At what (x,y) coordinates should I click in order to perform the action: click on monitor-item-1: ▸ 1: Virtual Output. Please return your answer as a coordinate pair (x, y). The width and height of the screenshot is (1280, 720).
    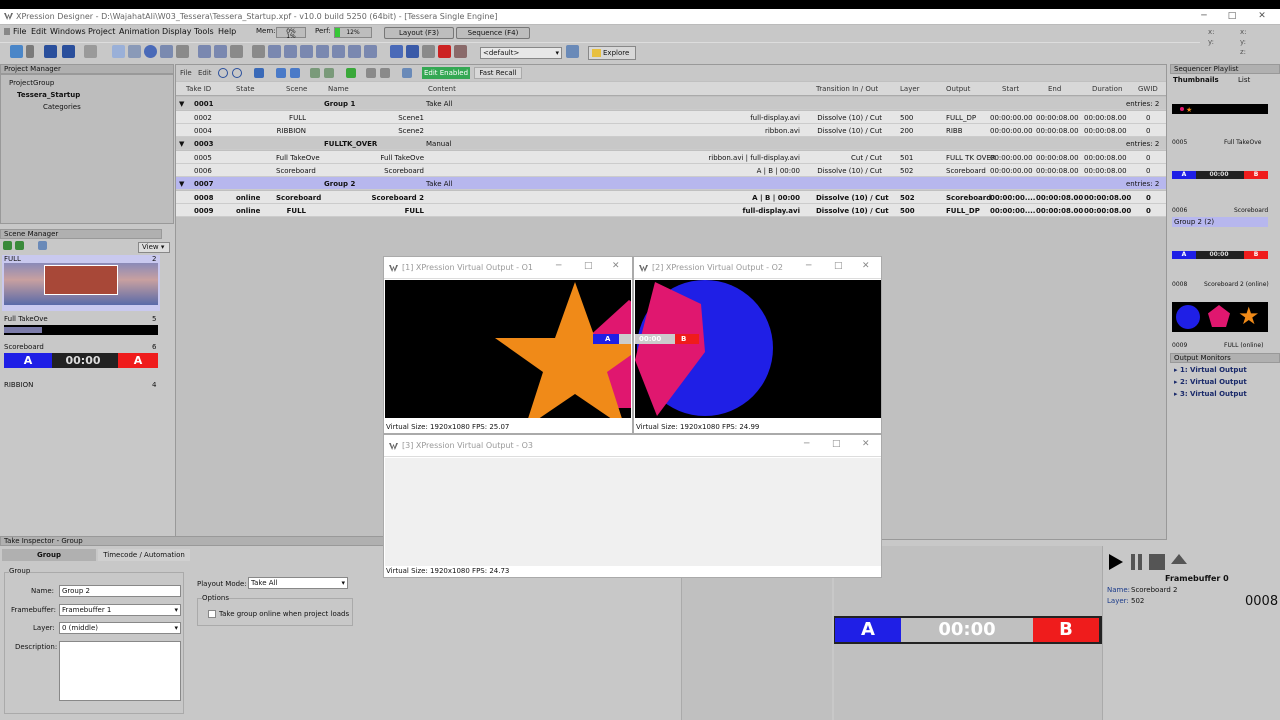
    Looking at the image, I should click on (1210, 370).